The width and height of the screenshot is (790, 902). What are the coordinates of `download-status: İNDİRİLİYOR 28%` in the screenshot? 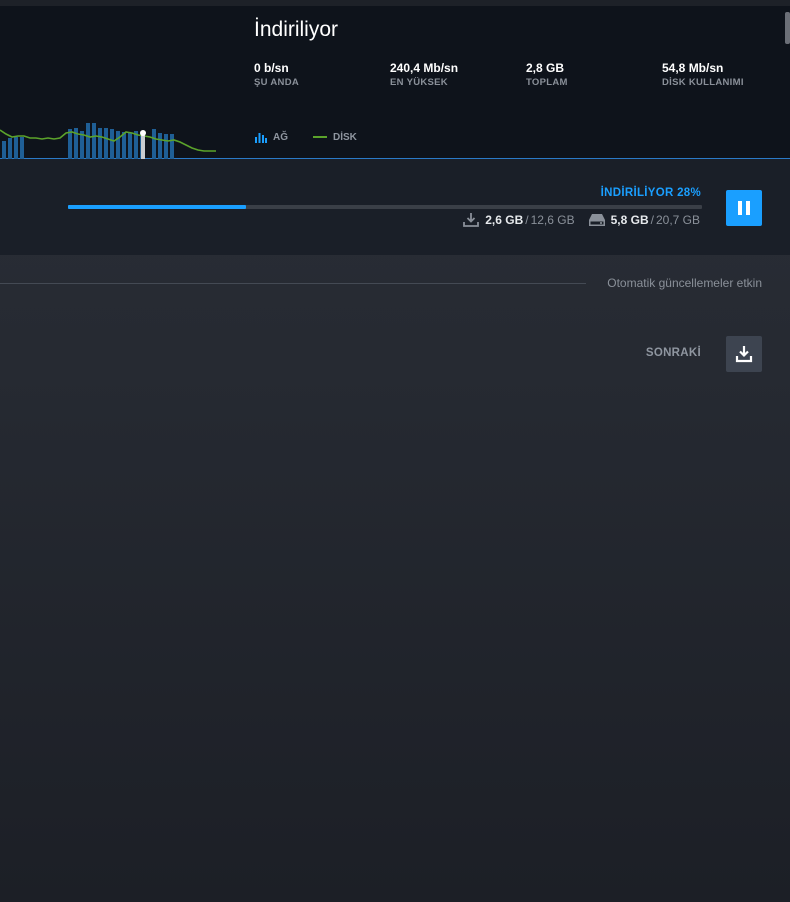 It's located at (650, 193).